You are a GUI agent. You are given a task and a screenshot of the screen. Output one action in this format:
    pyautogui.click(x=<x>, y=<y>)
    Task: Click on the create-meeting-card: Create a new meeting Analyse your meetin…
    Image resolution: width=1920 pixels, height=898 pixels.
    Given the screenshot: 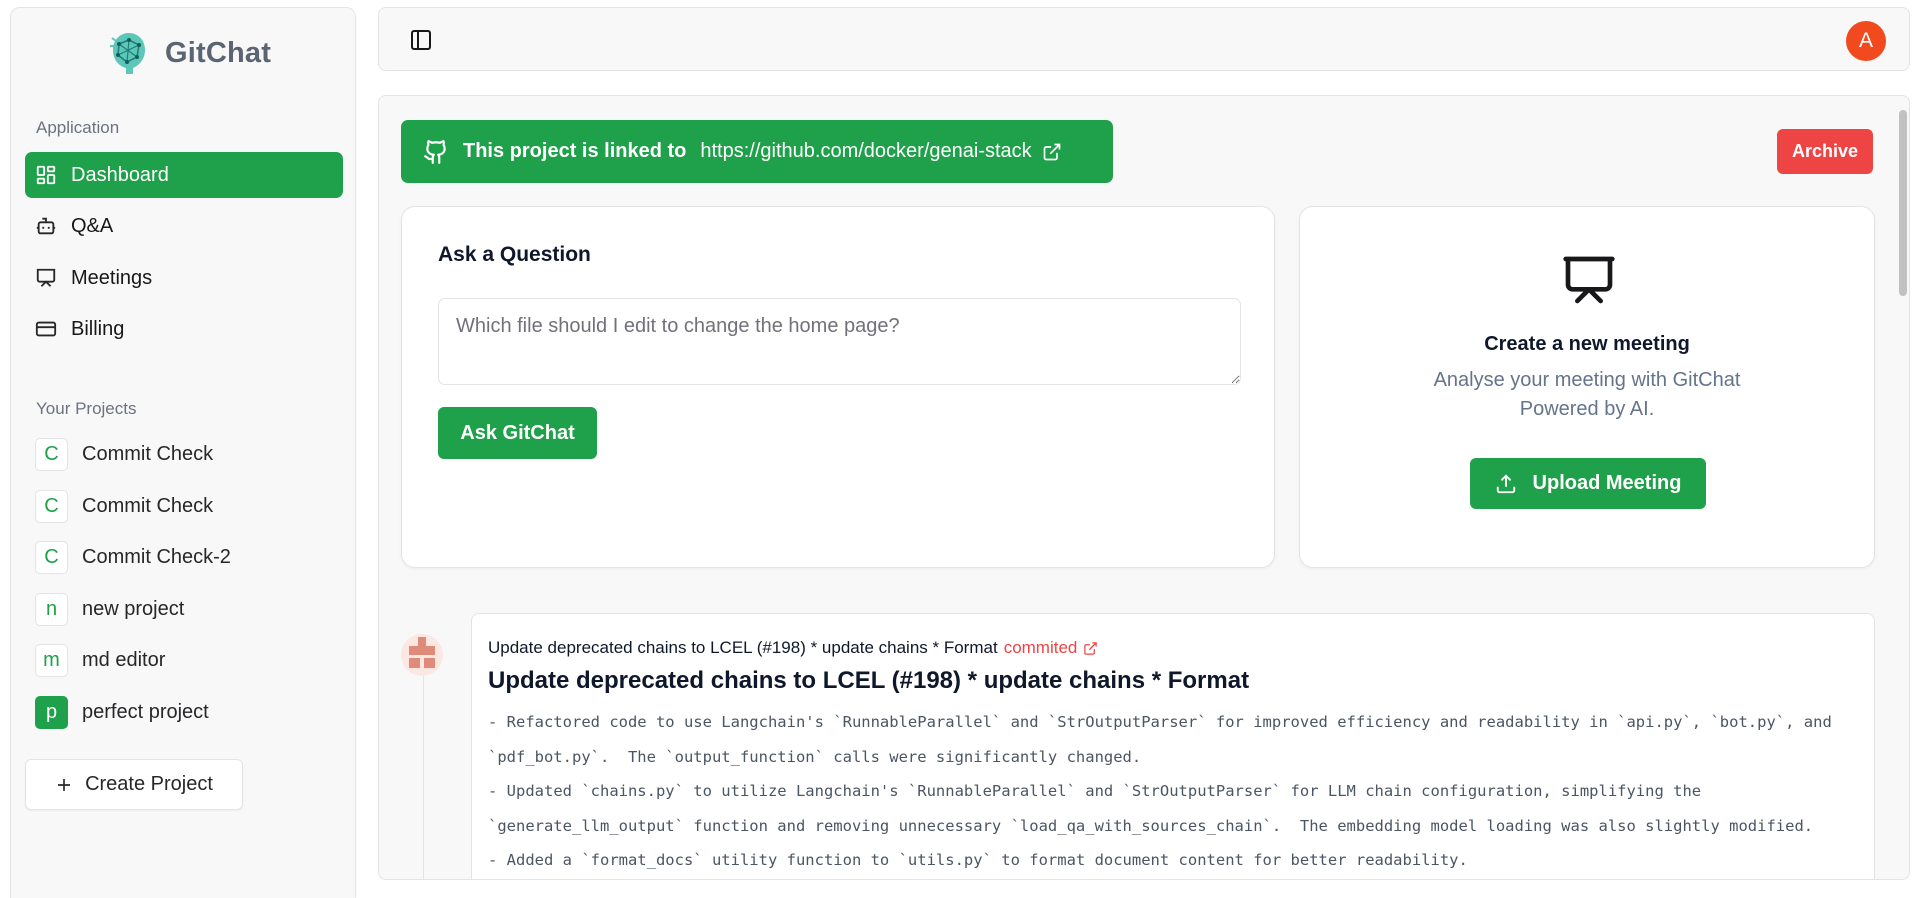 What is the action you would take?
    pyautogui.click(x=1587, y=387)
    